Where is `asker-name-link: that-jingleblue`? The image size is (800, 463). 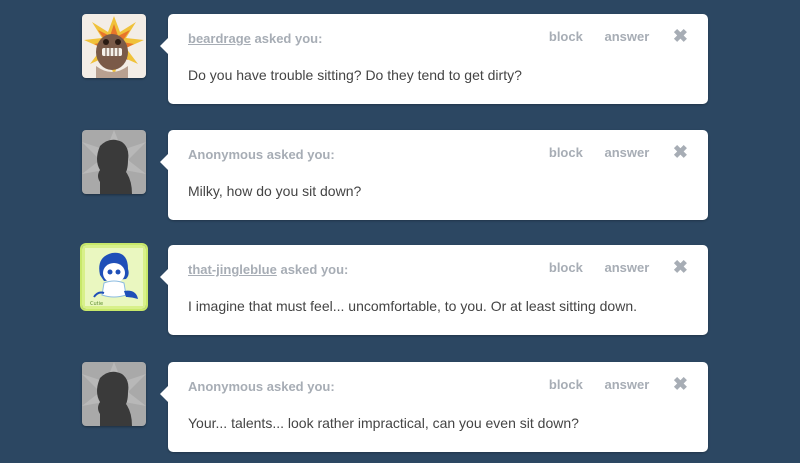
asker-name-link: that-jingleblue is located at coordinates (232, 269).